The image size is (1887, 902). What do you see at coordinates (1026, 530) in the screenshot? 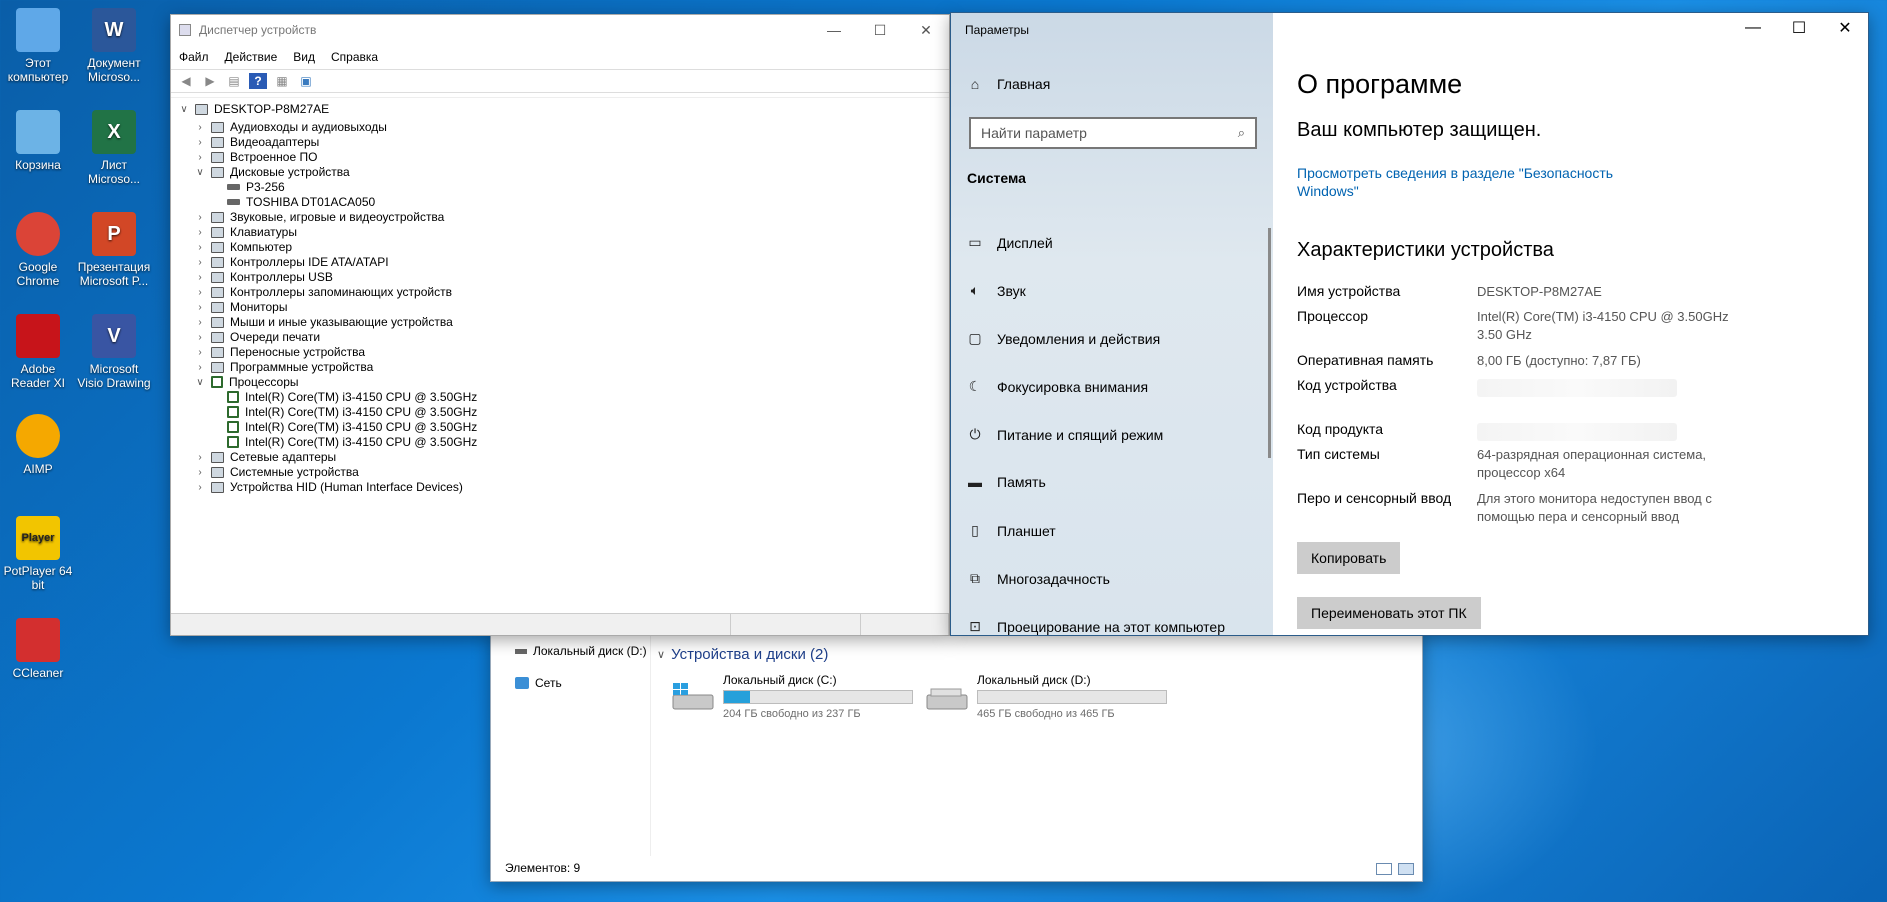
I see `nav-label: Планшет` at bounding box center [1026, 530].